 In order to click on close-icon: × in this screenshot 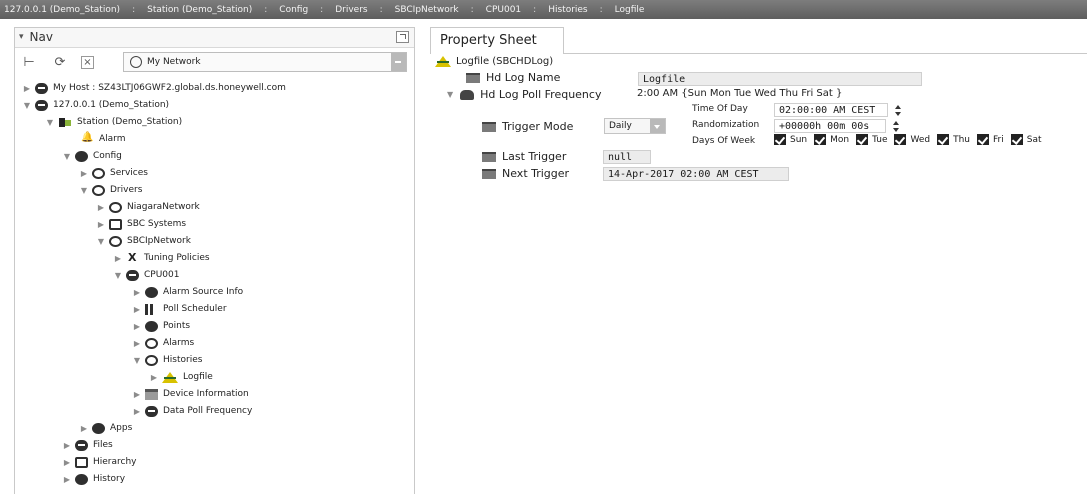, I will do `click(87, 62)`.